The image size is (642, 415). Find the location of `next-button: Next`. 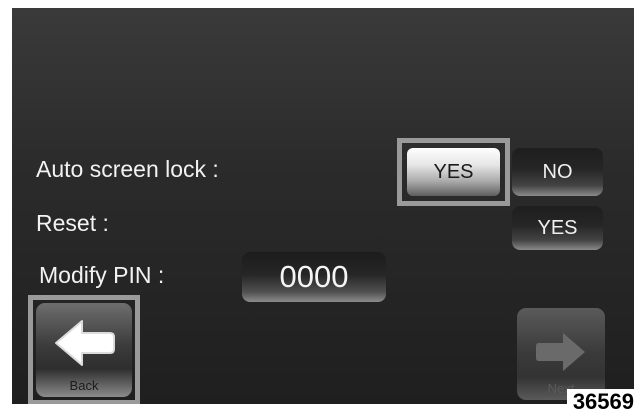

next-button: Next is located at coordinates (561, 354).